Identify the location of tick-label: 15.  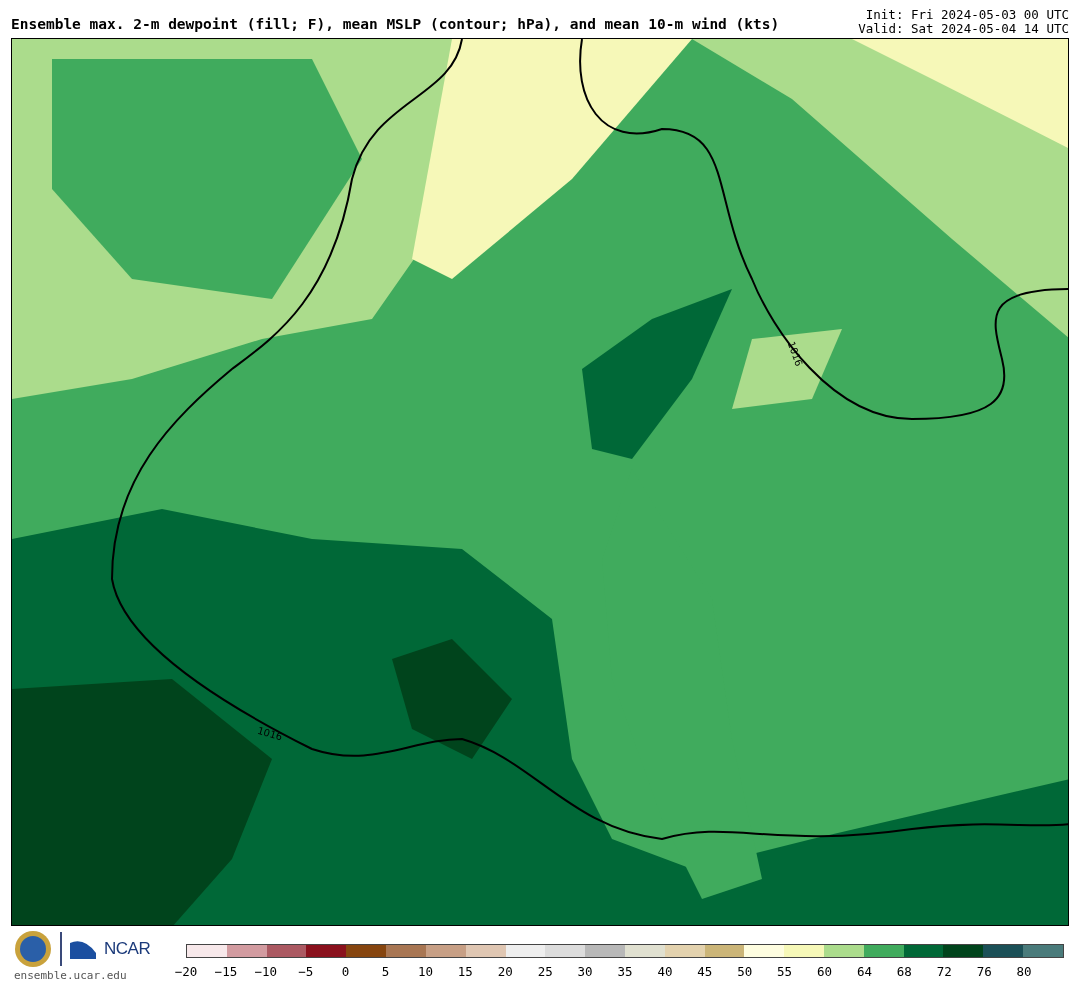
(465, 972).